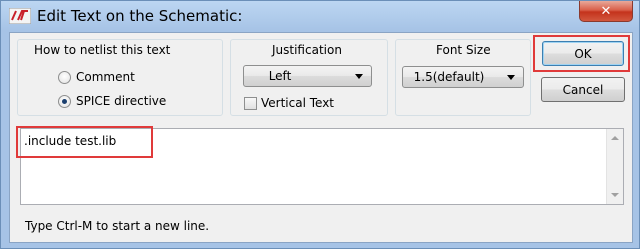 The height and width of the screenshot is (249, 640). Describe the element at coordinates (583, 89) in the screenshot. I see `cancel-button: Cancel` at that location.